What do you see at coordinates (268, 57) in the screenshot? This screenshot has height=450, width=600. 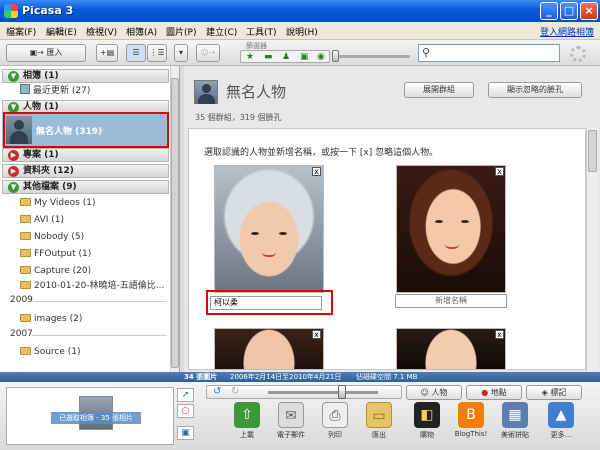 I see `video-filter-icon: ▬` at bounding box center [268, 57].